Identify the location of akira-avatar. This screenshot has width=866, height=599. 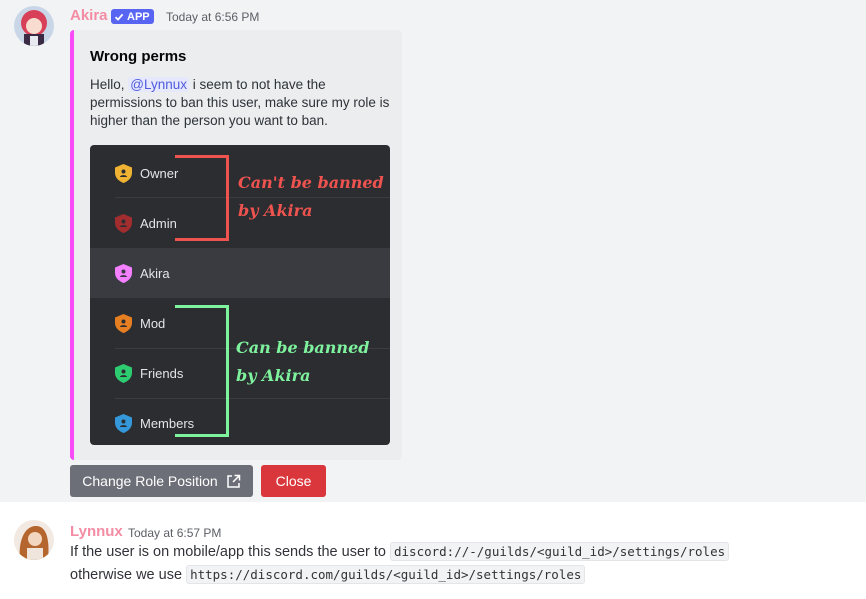
(34, 26).